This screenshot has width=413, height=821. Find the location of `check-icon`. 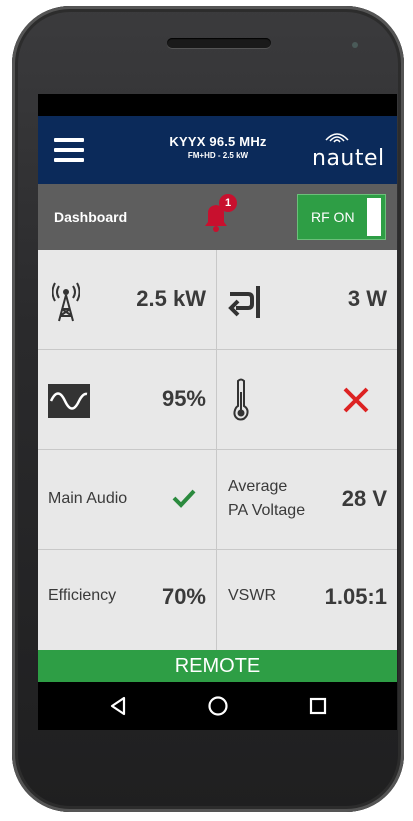

check-icon is located at coordinates (184, 498).